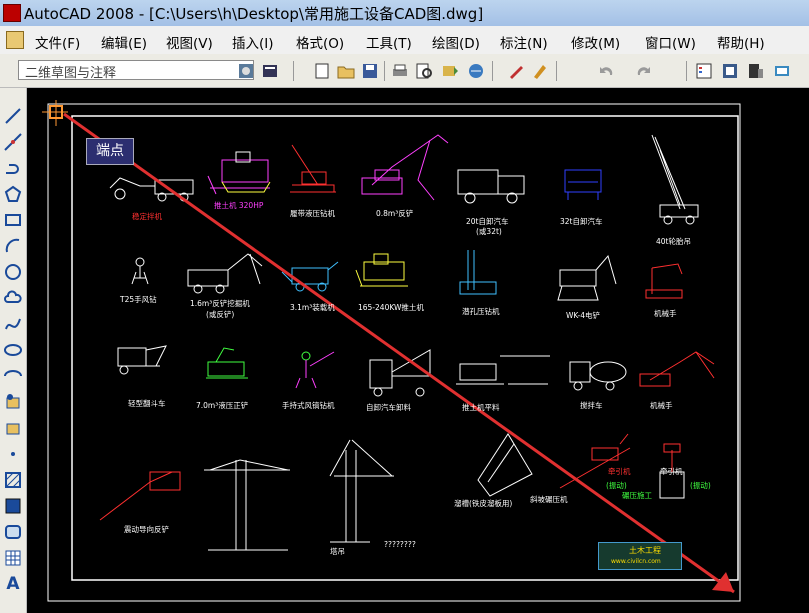  What do you see at coordinates (313, 168) in the screenshot?
I see `crawler-drill-drawing` at bounding box center [313, 168].